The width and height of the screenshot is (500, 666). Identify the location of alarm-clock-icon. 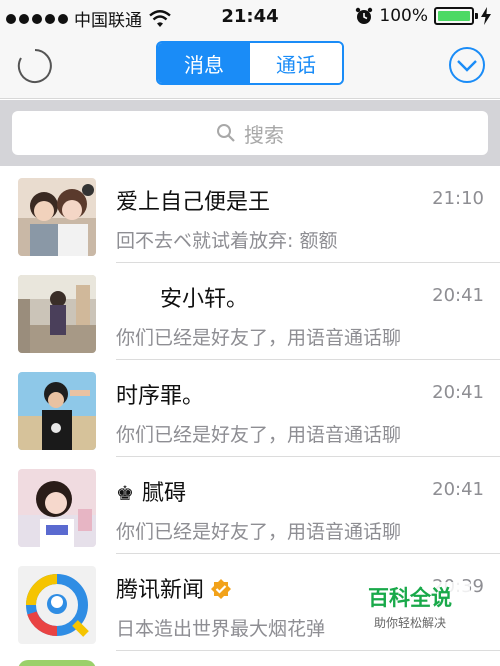
(364, 15).